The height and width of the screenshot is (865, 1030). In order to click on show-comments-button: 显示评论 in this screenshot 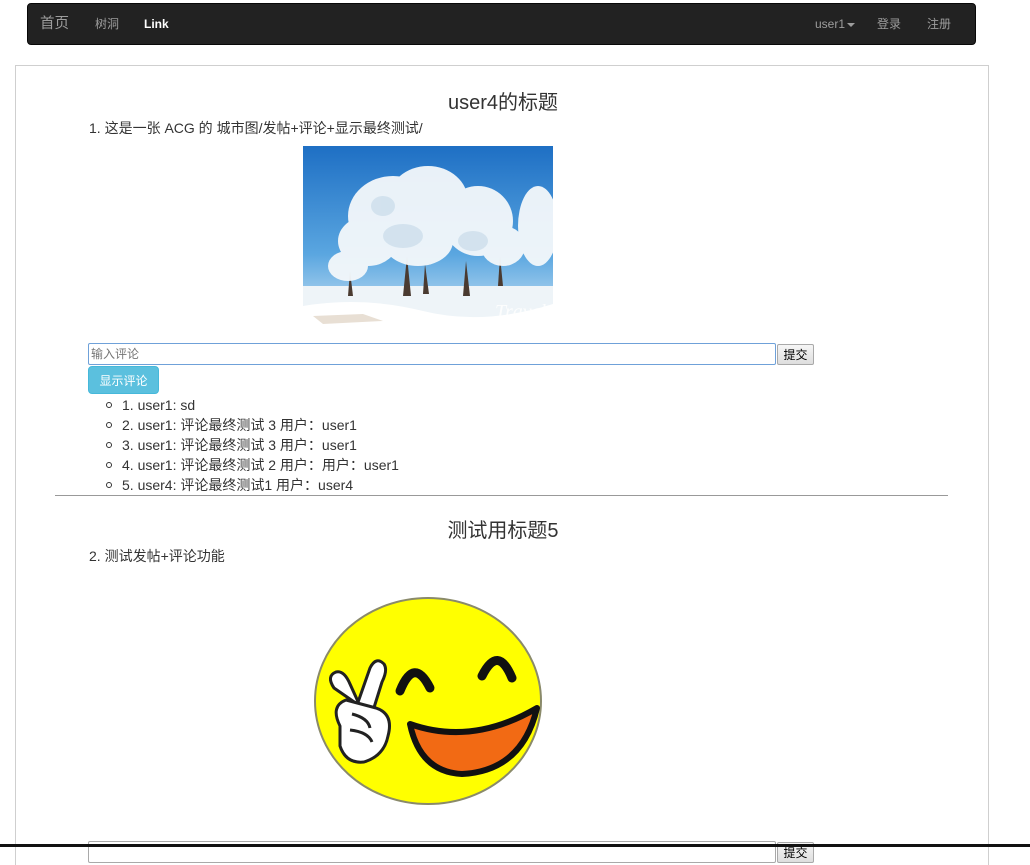, I will do `click(123, 380)`.